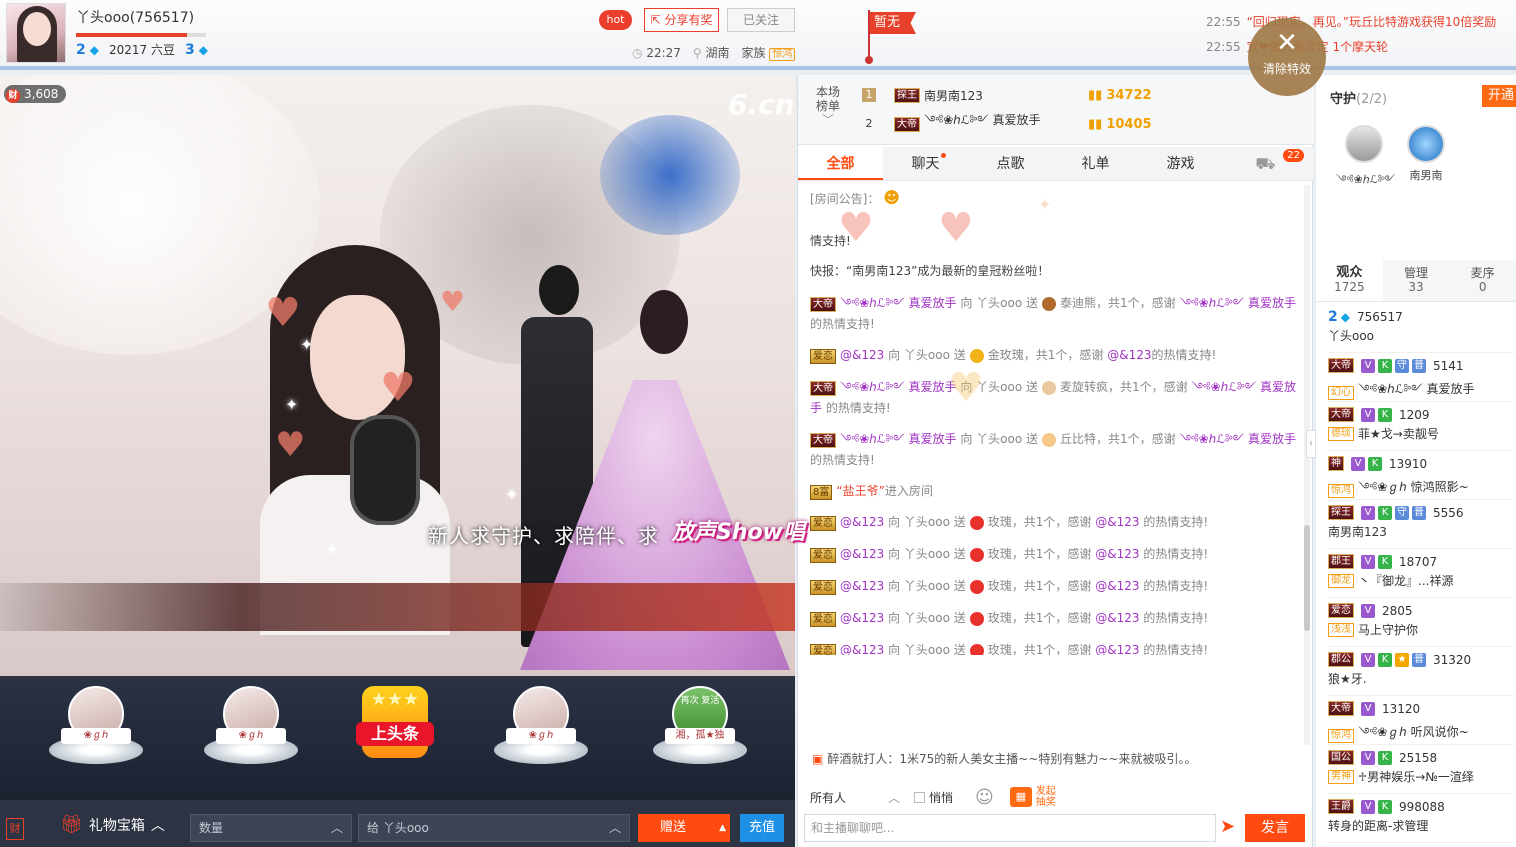 This screenshot has height=847, width=1516. I want to click on sparkle-icon: ✦, so click(1045, 204).